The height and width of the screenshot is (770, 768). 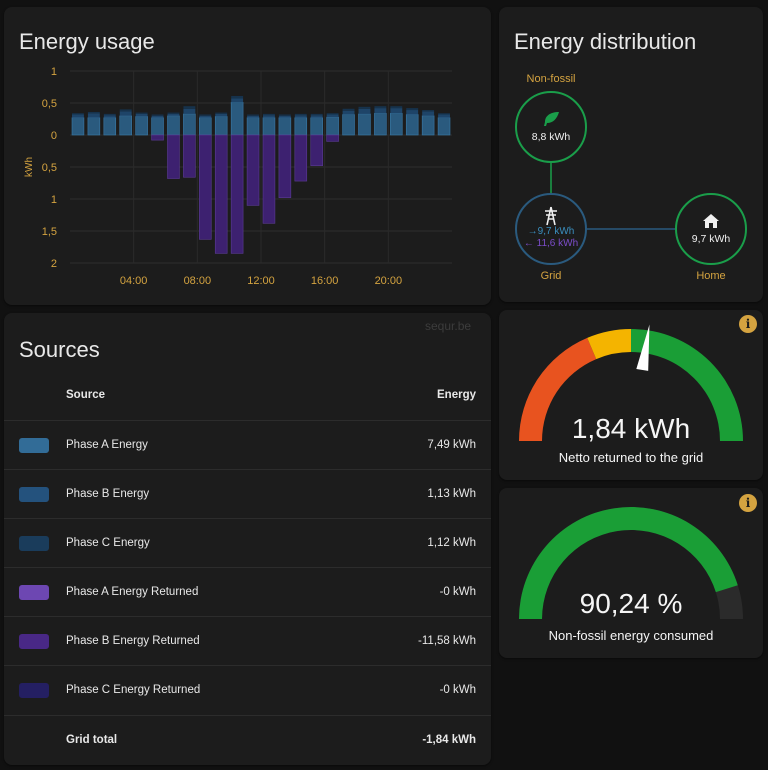 What do you see at coordinates (551, 276) in the screenshot?
I see `grid-label: Grid` at bounding box center [551, 276].